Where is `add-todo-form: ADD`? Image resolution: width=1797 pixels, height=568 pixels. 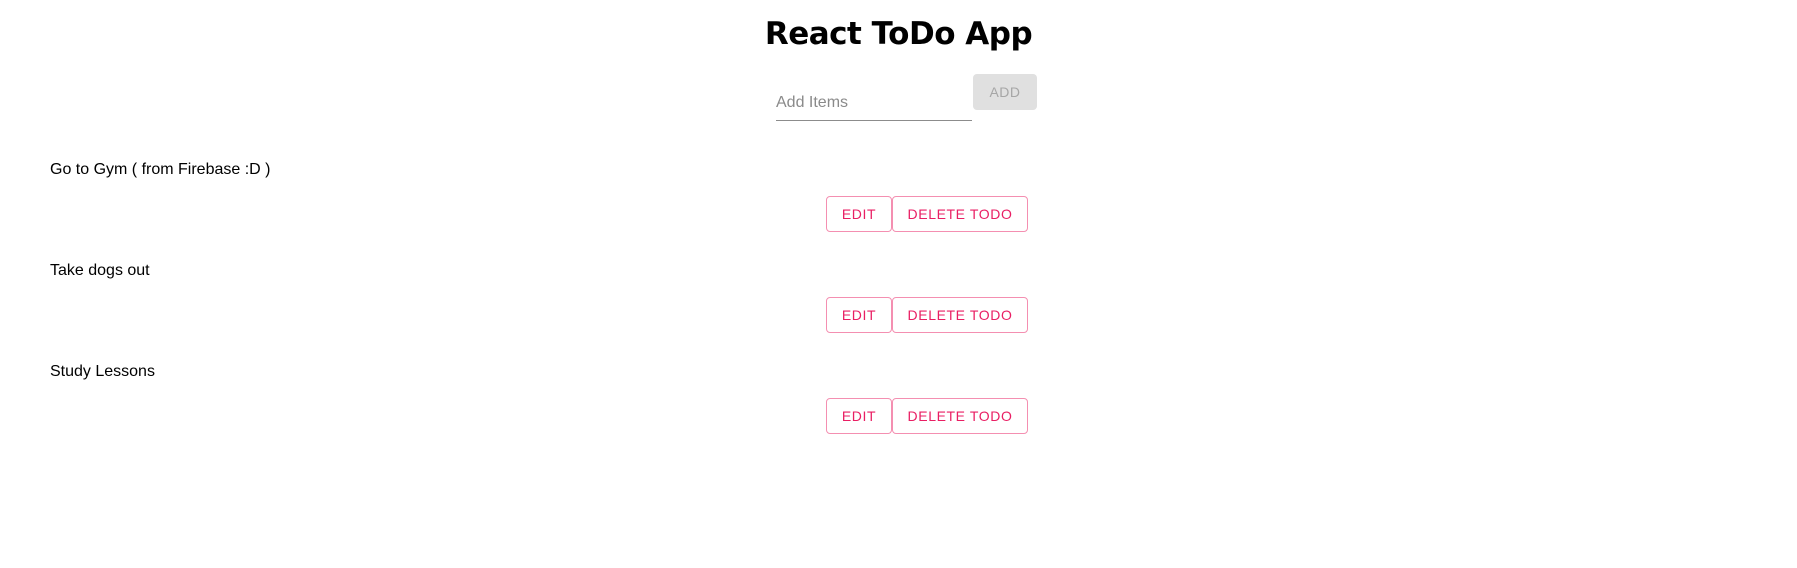
add-todo-form: ADD is located at coordinates (908, 99).